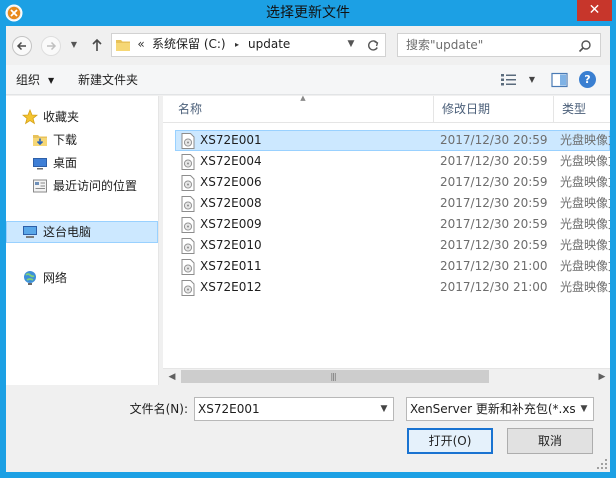  I want to click on filename-history-dropdown: ▼, so click(384, 409).